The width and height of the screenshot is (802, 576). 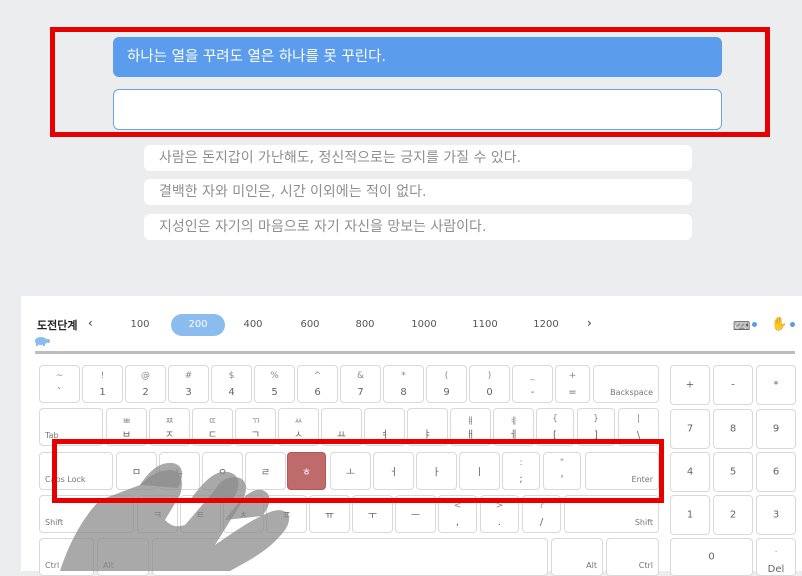 What do you see at coordinates (572, 384) in the screenshot?
I see `key-equals: + =` at bounding box center [572, 384].